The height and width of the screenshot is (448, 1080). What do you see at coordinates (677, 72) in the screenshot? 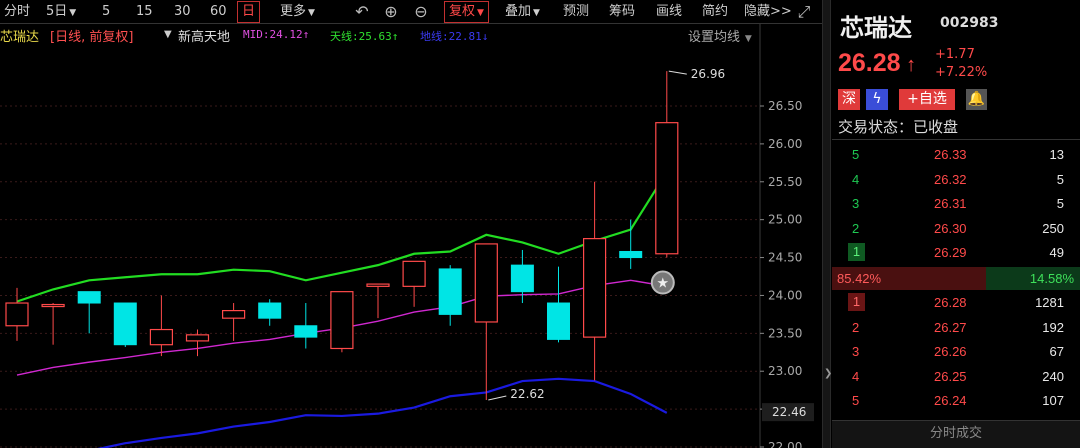
I see `high-arrow` at bounding box center [677, 72].